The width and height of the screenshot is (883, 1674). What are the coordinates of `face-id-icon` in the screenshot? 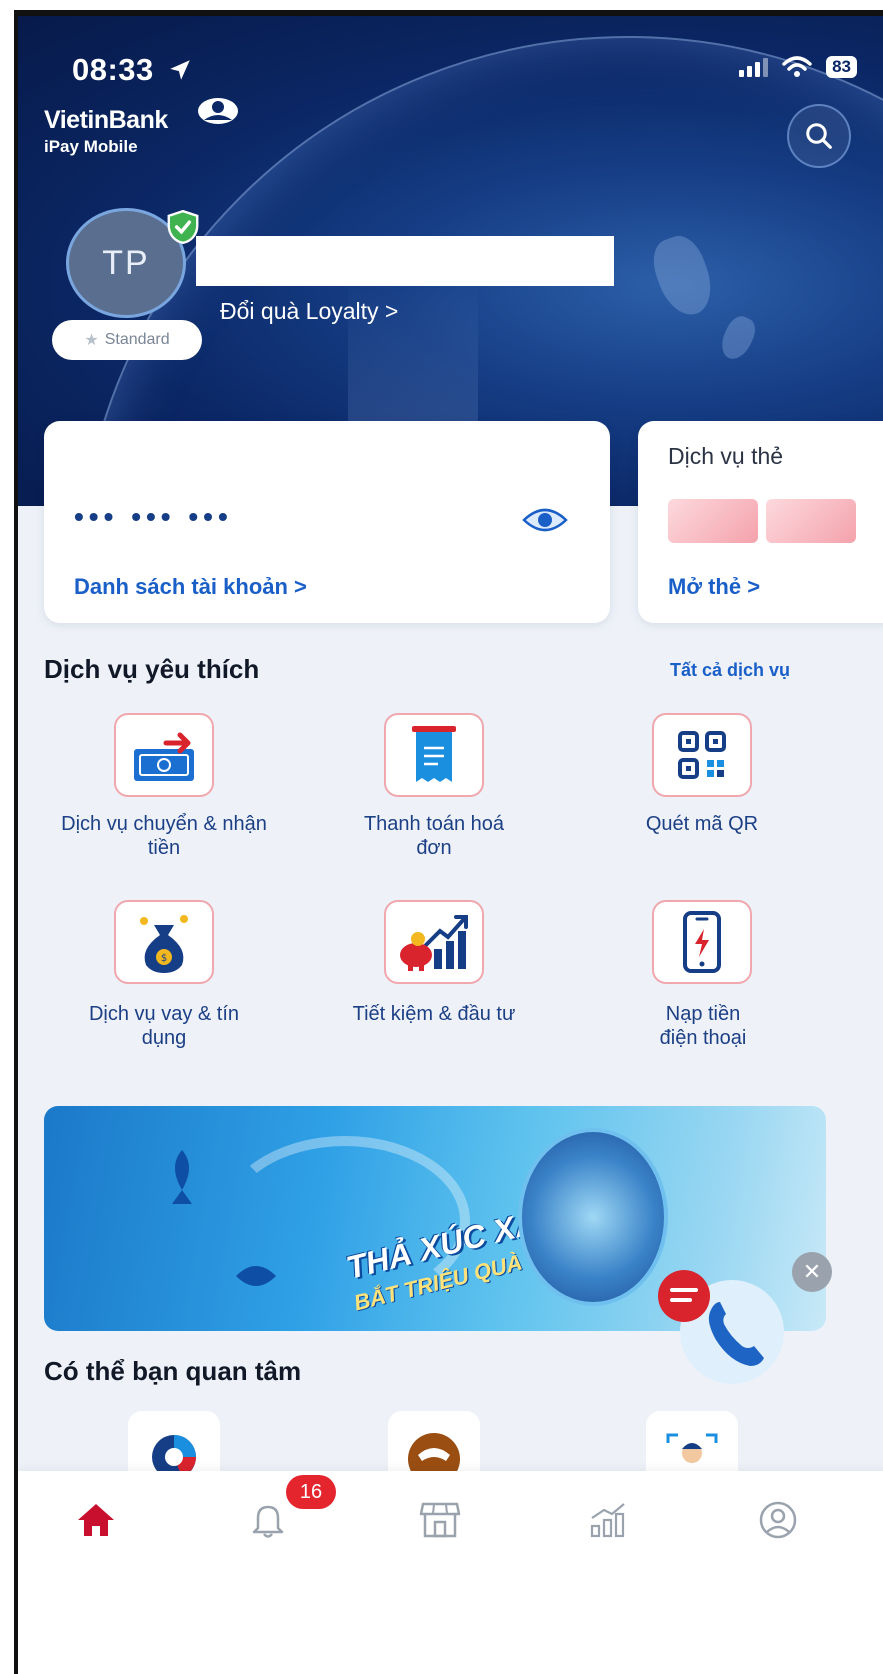 It's located at (692, 1448).